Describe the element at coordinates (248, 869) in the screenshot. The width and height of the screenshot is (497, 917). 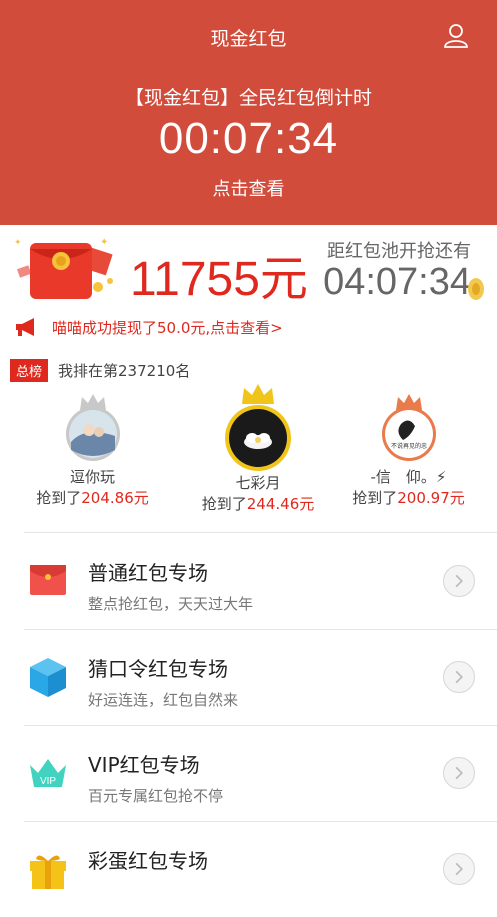
I see `list-item-easter-egg: 彩蛋红包专场` at that location.